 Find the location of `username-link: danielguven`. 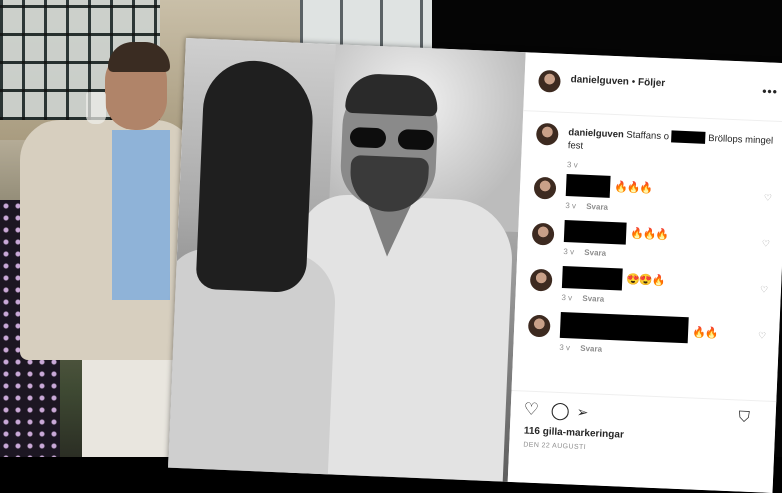

username-link: danielguven is located at coordinates (599, 80).